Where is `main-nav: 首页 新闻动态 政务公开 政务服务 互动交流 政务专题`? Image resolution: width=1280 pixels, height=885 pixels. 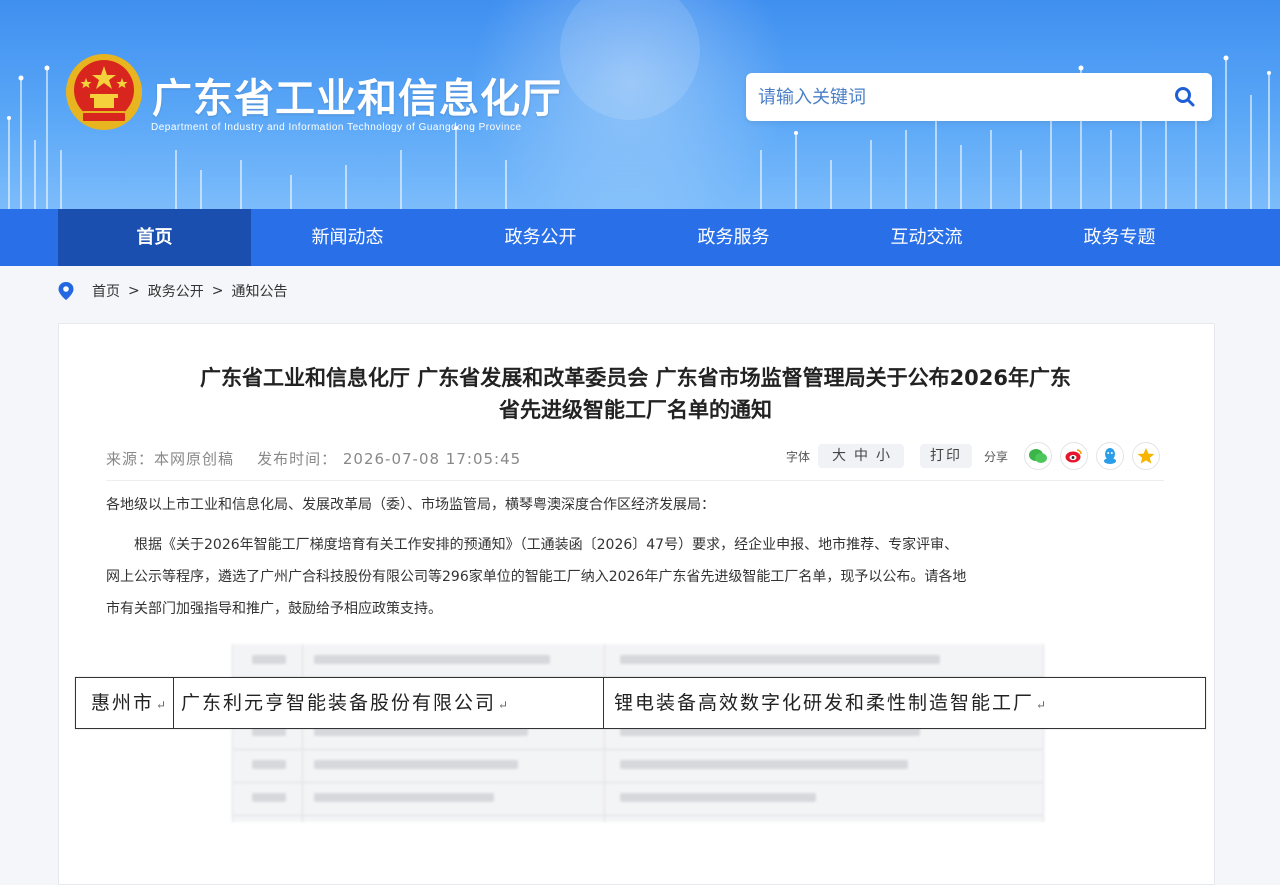
main-nav: 首页 新闻动态 政务公开 政务服务 互动交流 政务专题 is located at coordinates (640, 237).